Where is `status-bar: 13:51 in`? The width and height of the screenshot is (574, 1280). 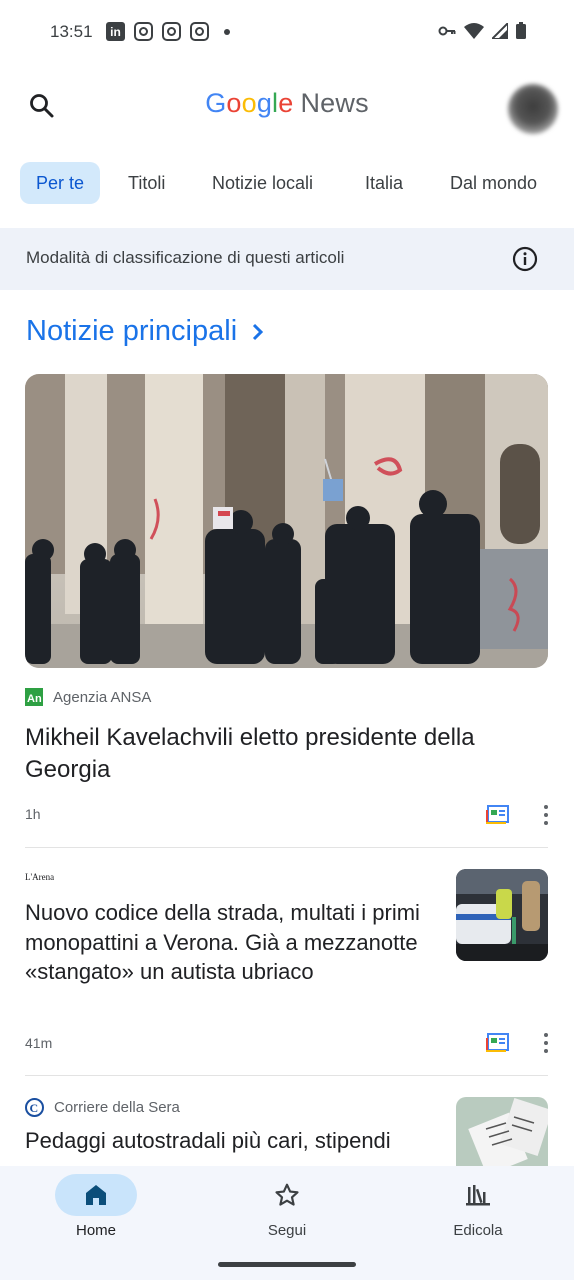
status-bar: 13:51 in is located at coordinates (287, 32).